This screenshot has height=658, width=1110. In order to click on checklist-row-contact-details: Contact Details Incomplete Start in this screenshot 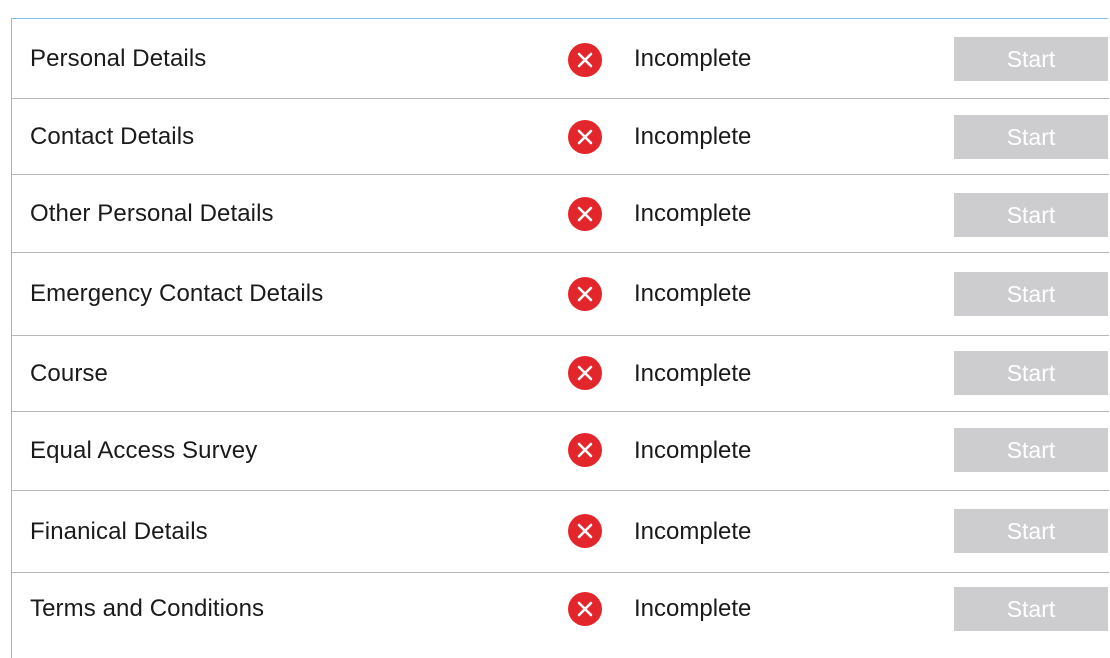, I will do `click(560, 137)`.